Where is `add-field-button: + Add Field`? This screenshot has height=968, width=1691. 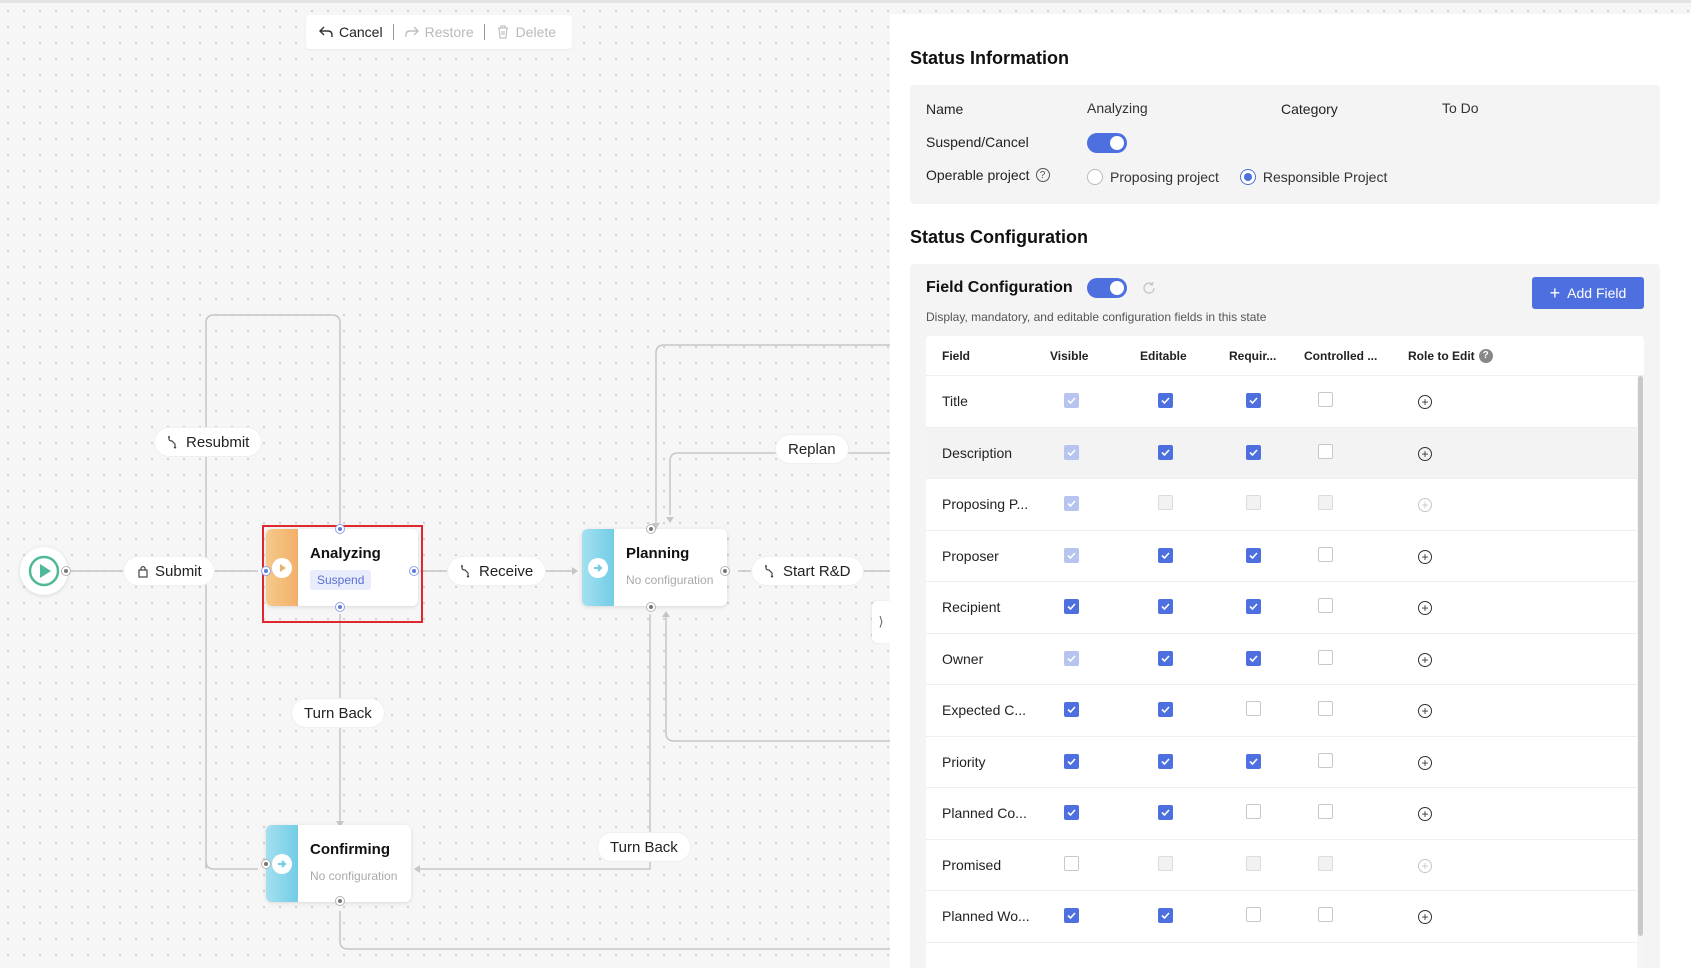
add-field-button: + Add Field is located at coordinates (1588, 293).